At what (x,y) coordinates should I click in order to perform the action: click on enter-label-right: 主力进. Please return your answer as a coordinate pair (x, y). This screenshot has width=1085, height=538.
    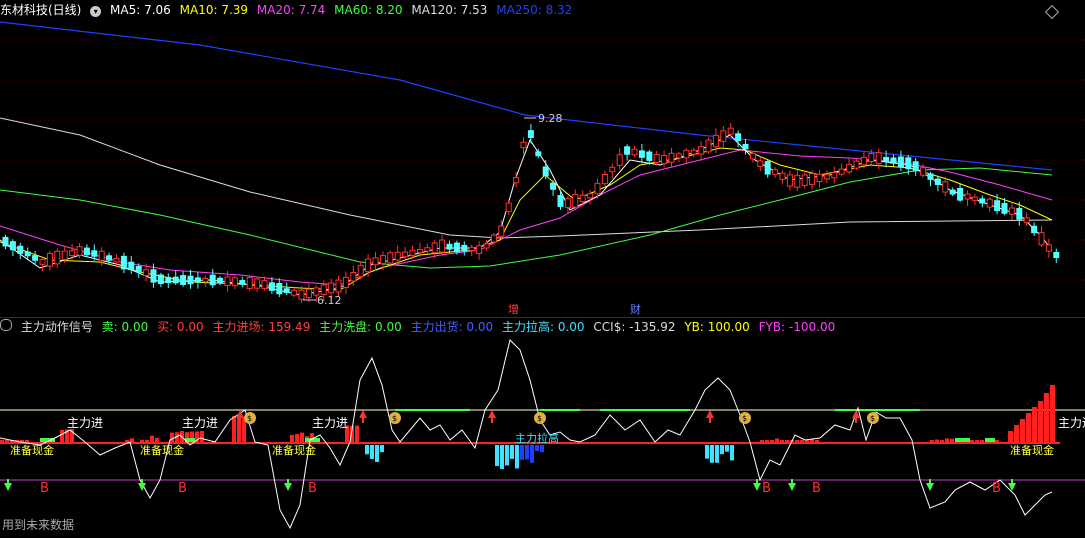
    Looking at the image, I should click on (1071, 423).